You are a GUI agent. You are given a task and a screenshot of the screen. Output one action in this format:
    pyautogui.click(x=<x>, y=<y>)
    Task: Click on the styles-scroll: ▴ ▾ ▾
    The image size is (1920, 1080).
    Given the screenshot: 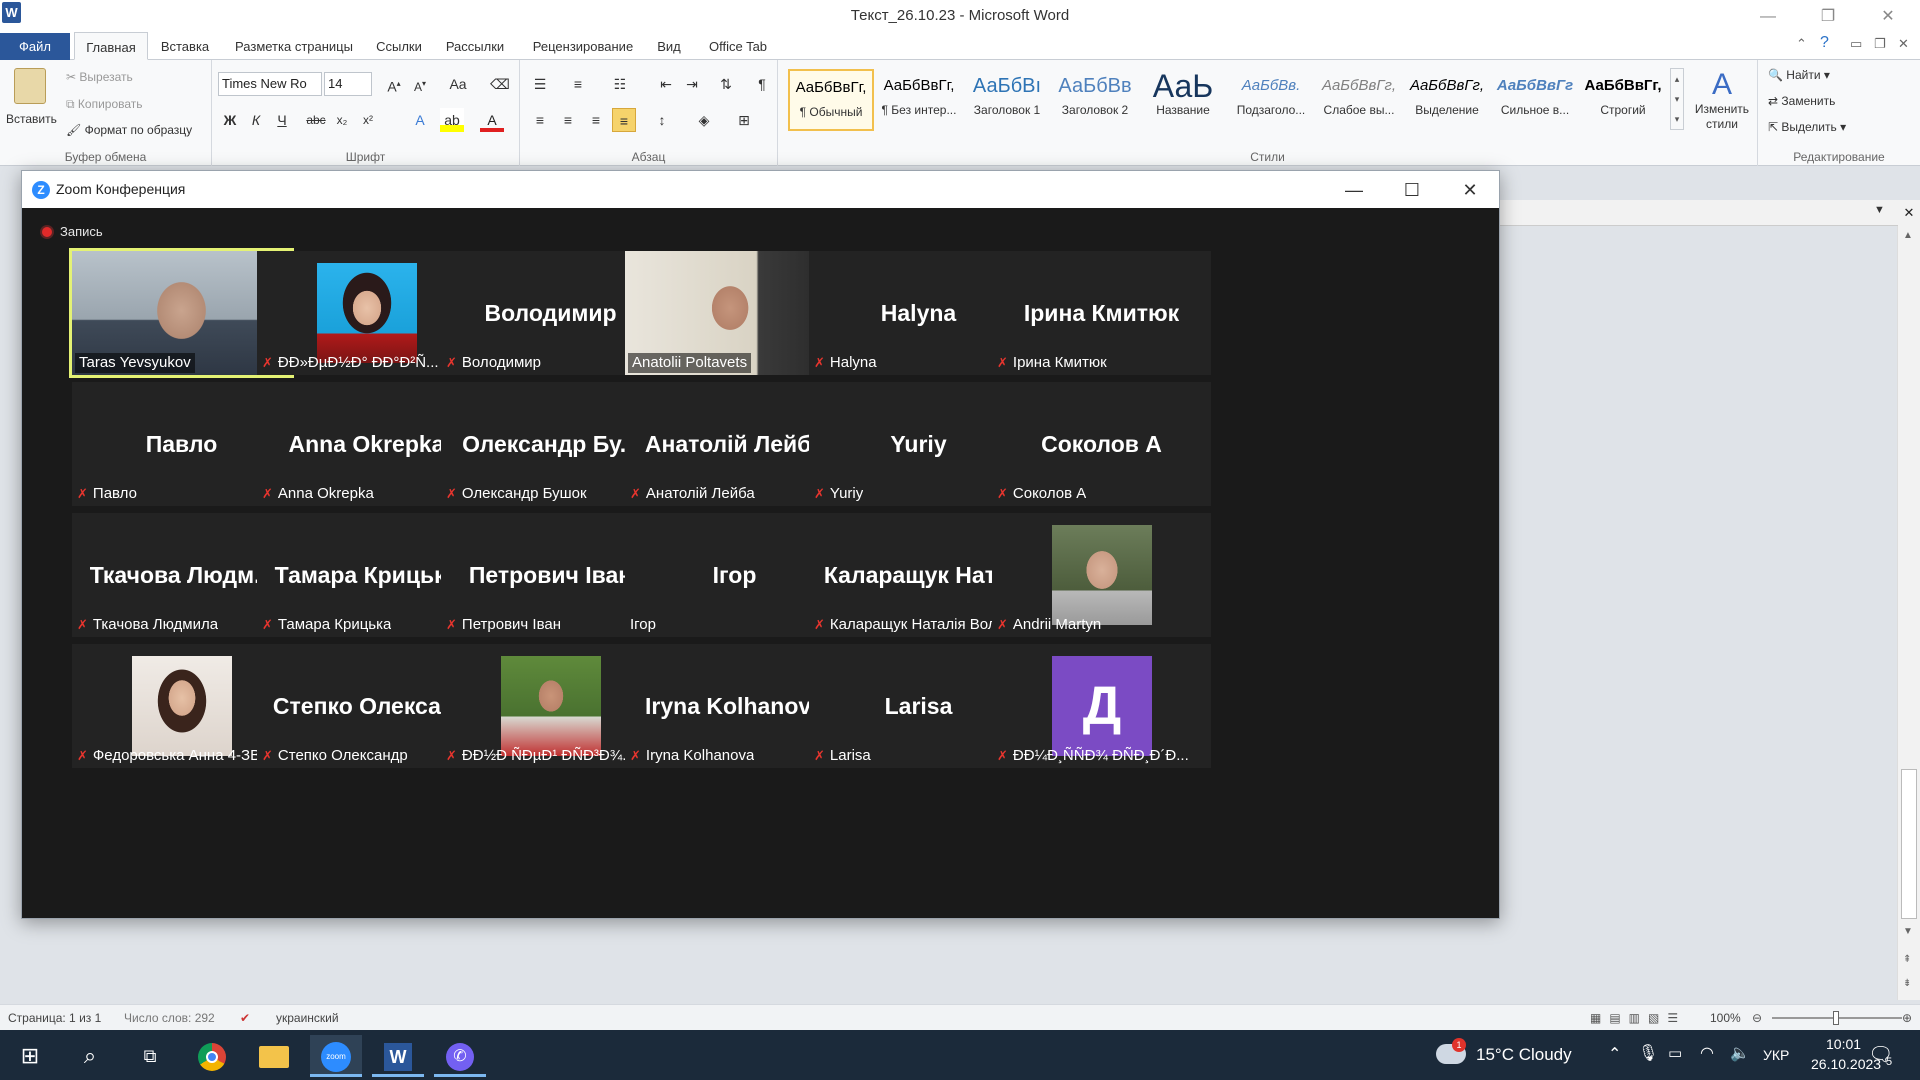 What is the action you would take?
    pyautogui.click(x=1677, y=99)
    